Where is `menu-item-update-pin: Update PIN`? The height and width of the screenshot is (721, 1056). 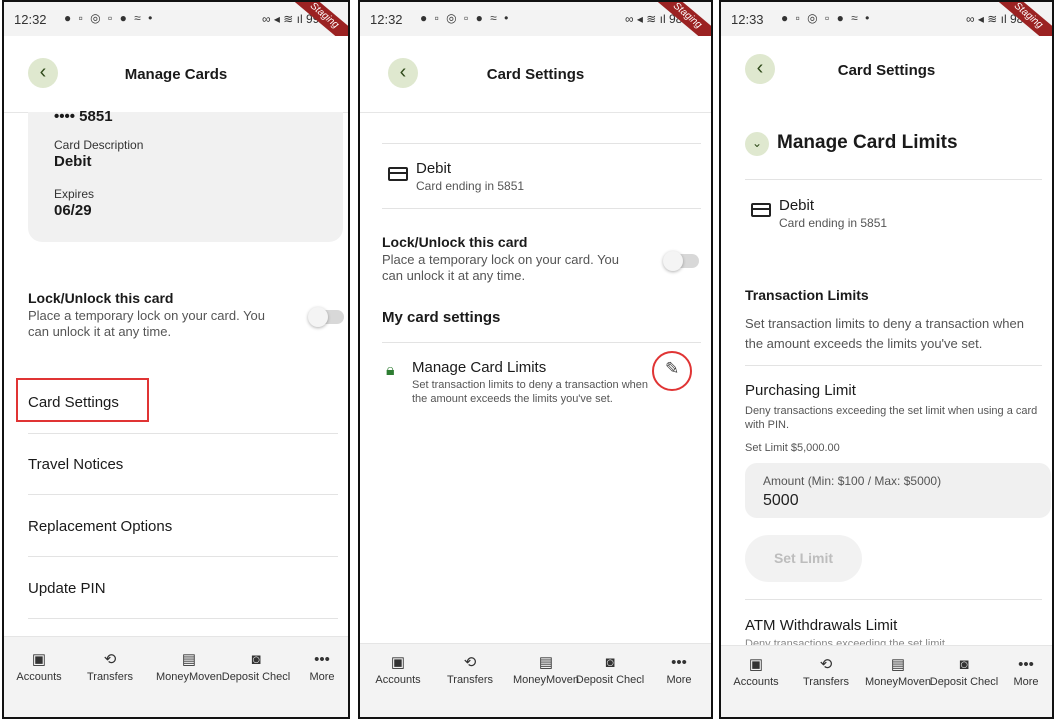 menu-item-update-pin: Update PIN is located at coordinates (67, 588).